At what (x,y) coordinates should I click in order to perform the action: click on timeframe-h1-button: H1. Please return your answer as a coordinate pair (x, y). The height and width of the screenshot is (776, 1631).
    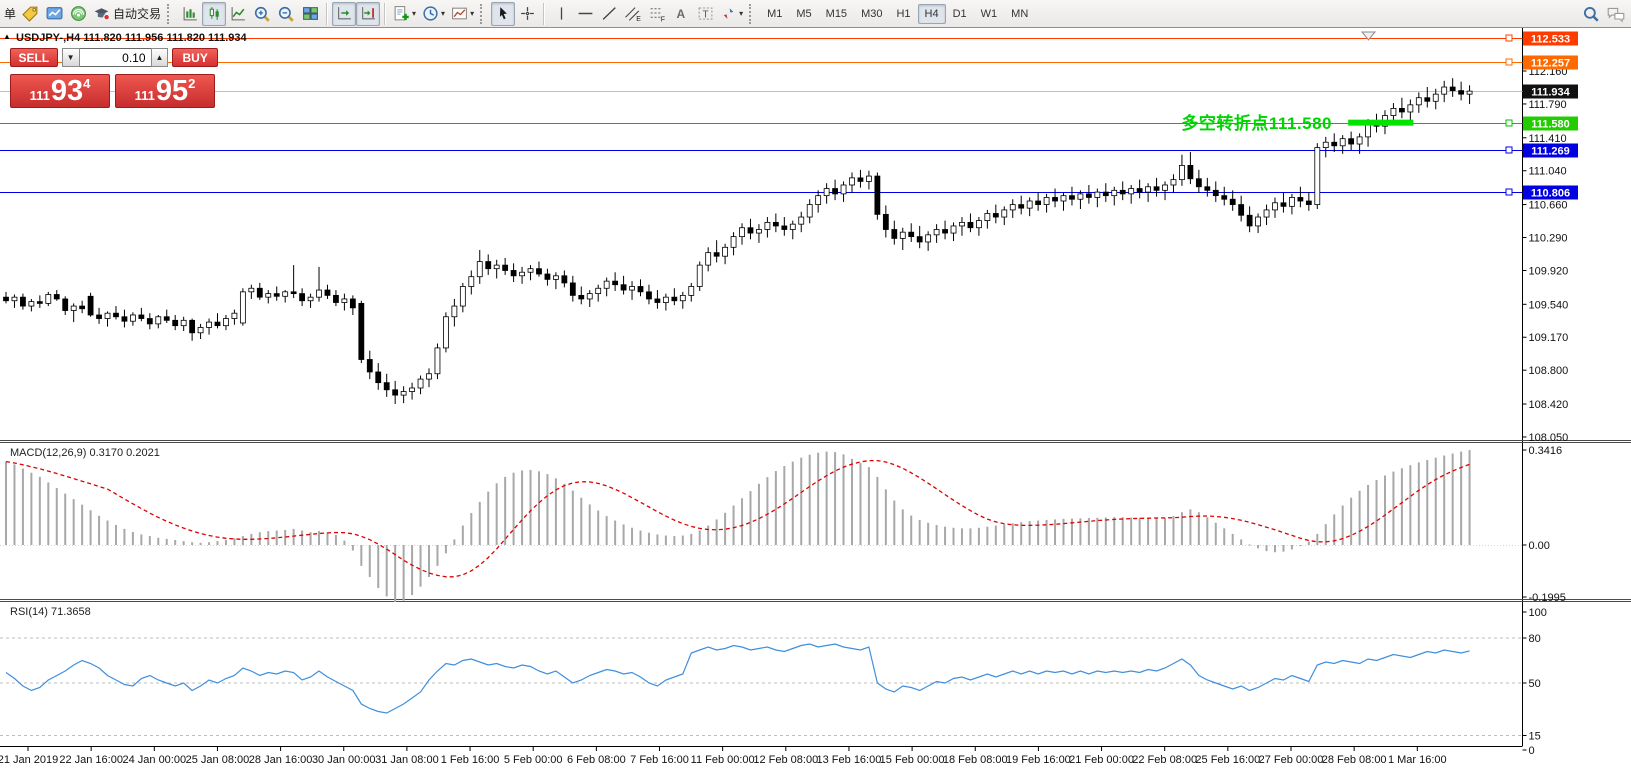
    Looking at the image, I should click on (903, 14).